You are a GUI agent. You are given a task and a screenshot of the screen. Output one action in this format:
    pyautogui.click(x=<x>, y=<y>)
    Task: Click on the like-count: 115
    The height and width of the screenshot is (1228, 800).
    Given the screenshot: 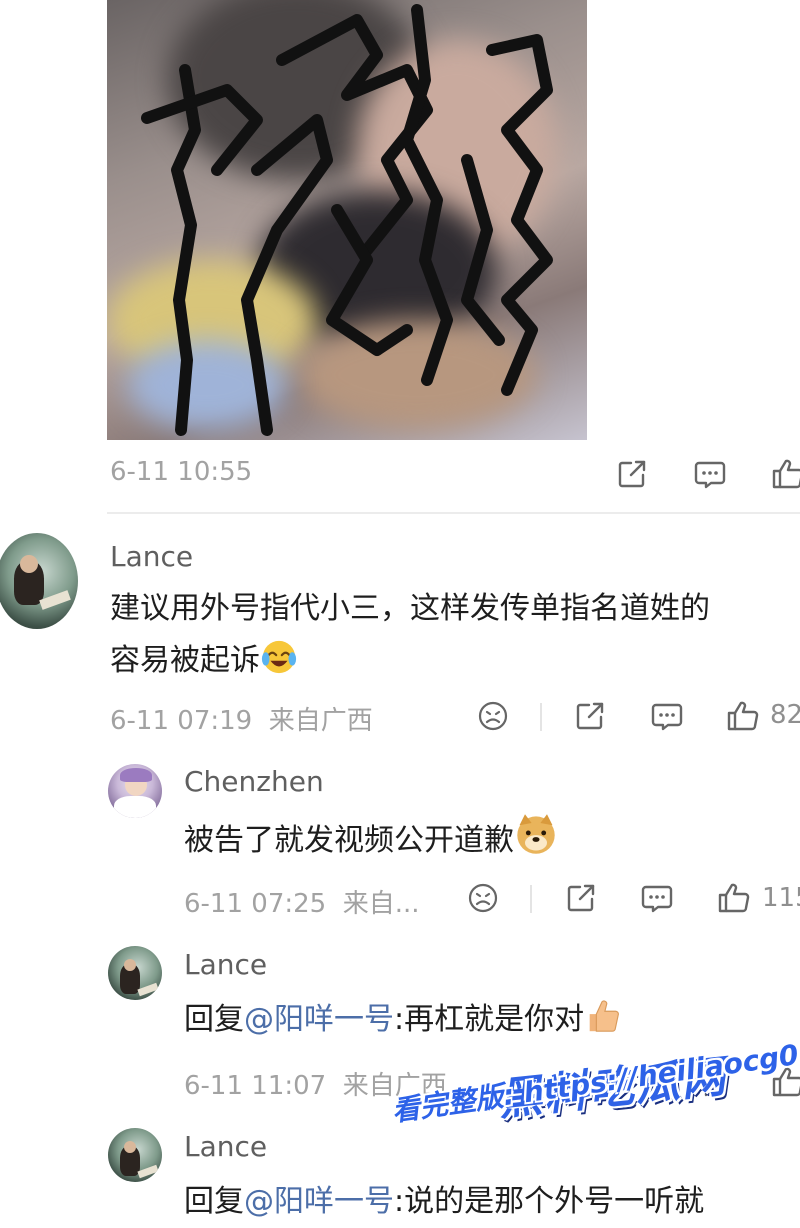 What is the action you would take?
    pyautogui.click(x=781, y=898)
    